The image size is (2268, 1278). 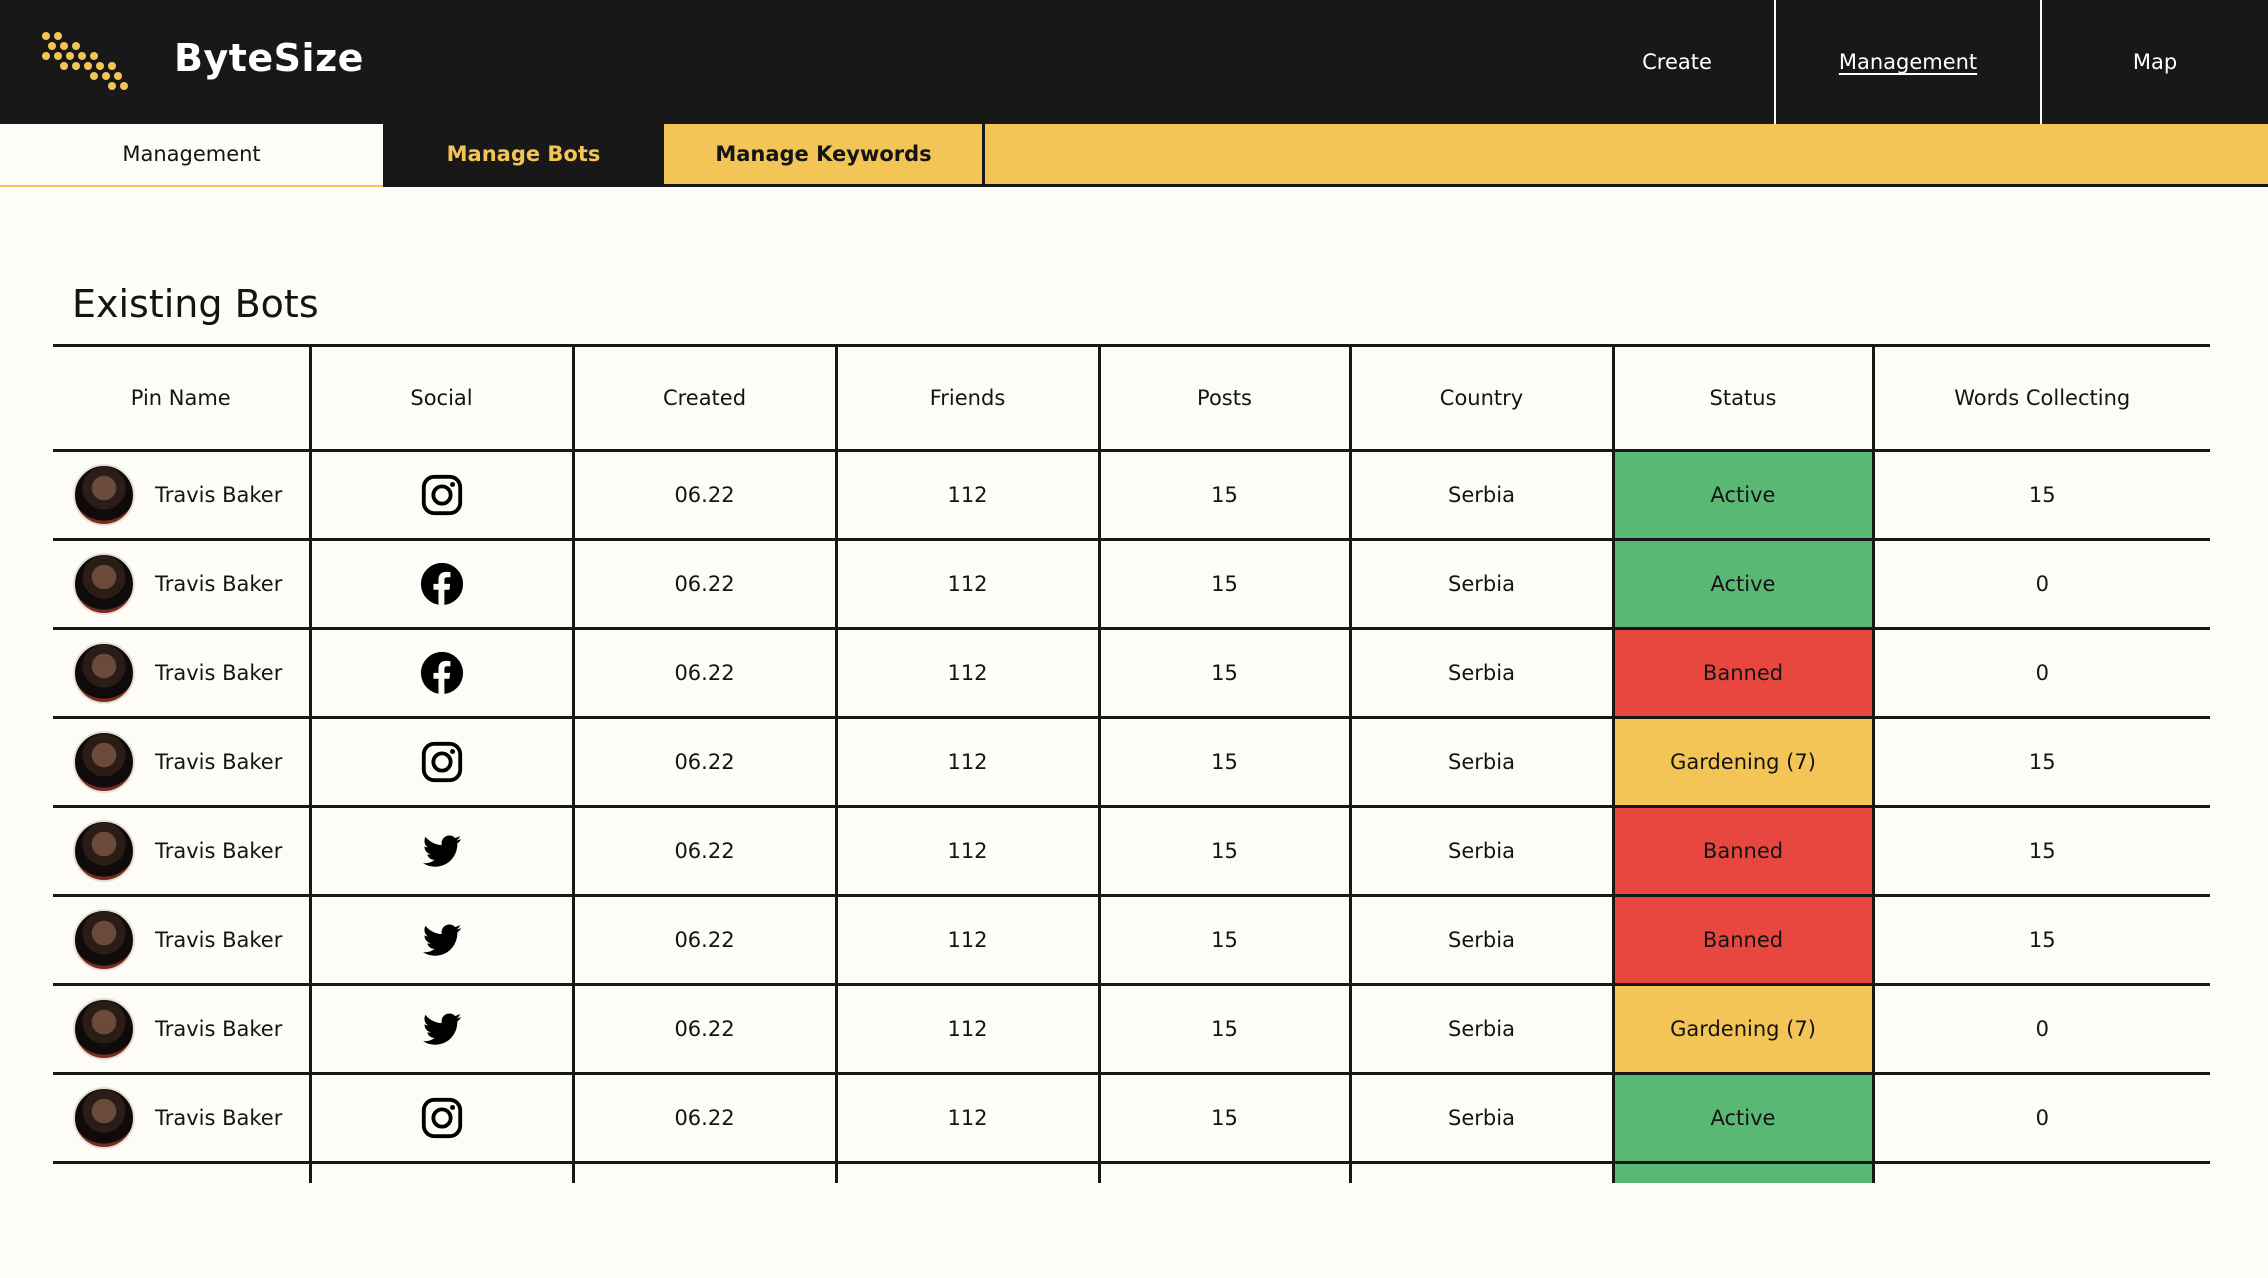 What do you see at coordinates (968, 1172) in the screenshot?
I see `friends-cell` at bounding box center [968, 1172].